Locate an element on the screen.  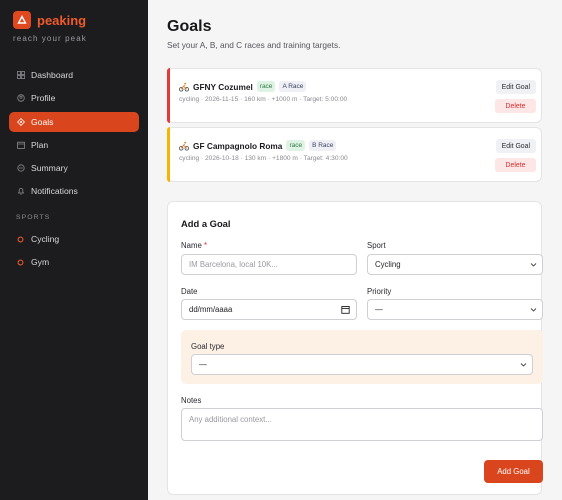
race-tier-badge: A Race is located at coordinates (293, 86).